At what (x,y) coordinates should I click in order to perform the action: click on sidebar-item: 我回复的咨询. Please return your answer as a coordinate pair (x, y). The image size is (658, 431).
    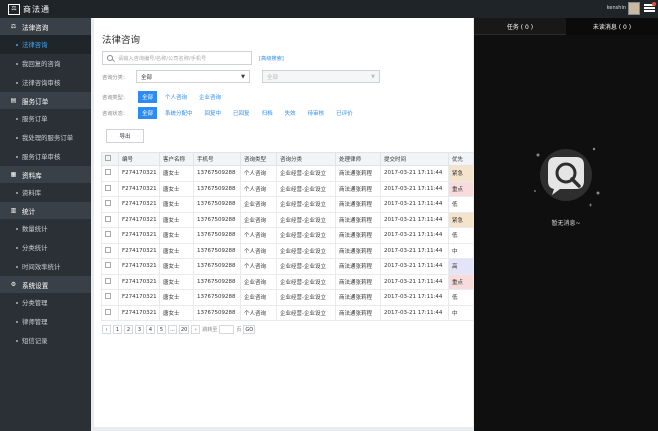
    Looking at the image, I should click on (45, 63).